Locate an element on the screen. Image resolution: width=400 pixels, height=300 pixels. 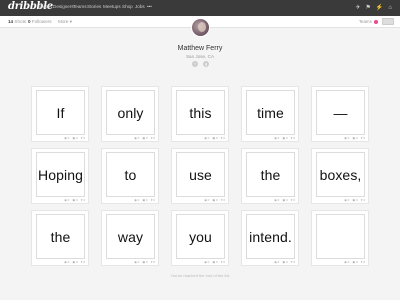
shot-thumbnail: this is located at coordinates (200, 112).